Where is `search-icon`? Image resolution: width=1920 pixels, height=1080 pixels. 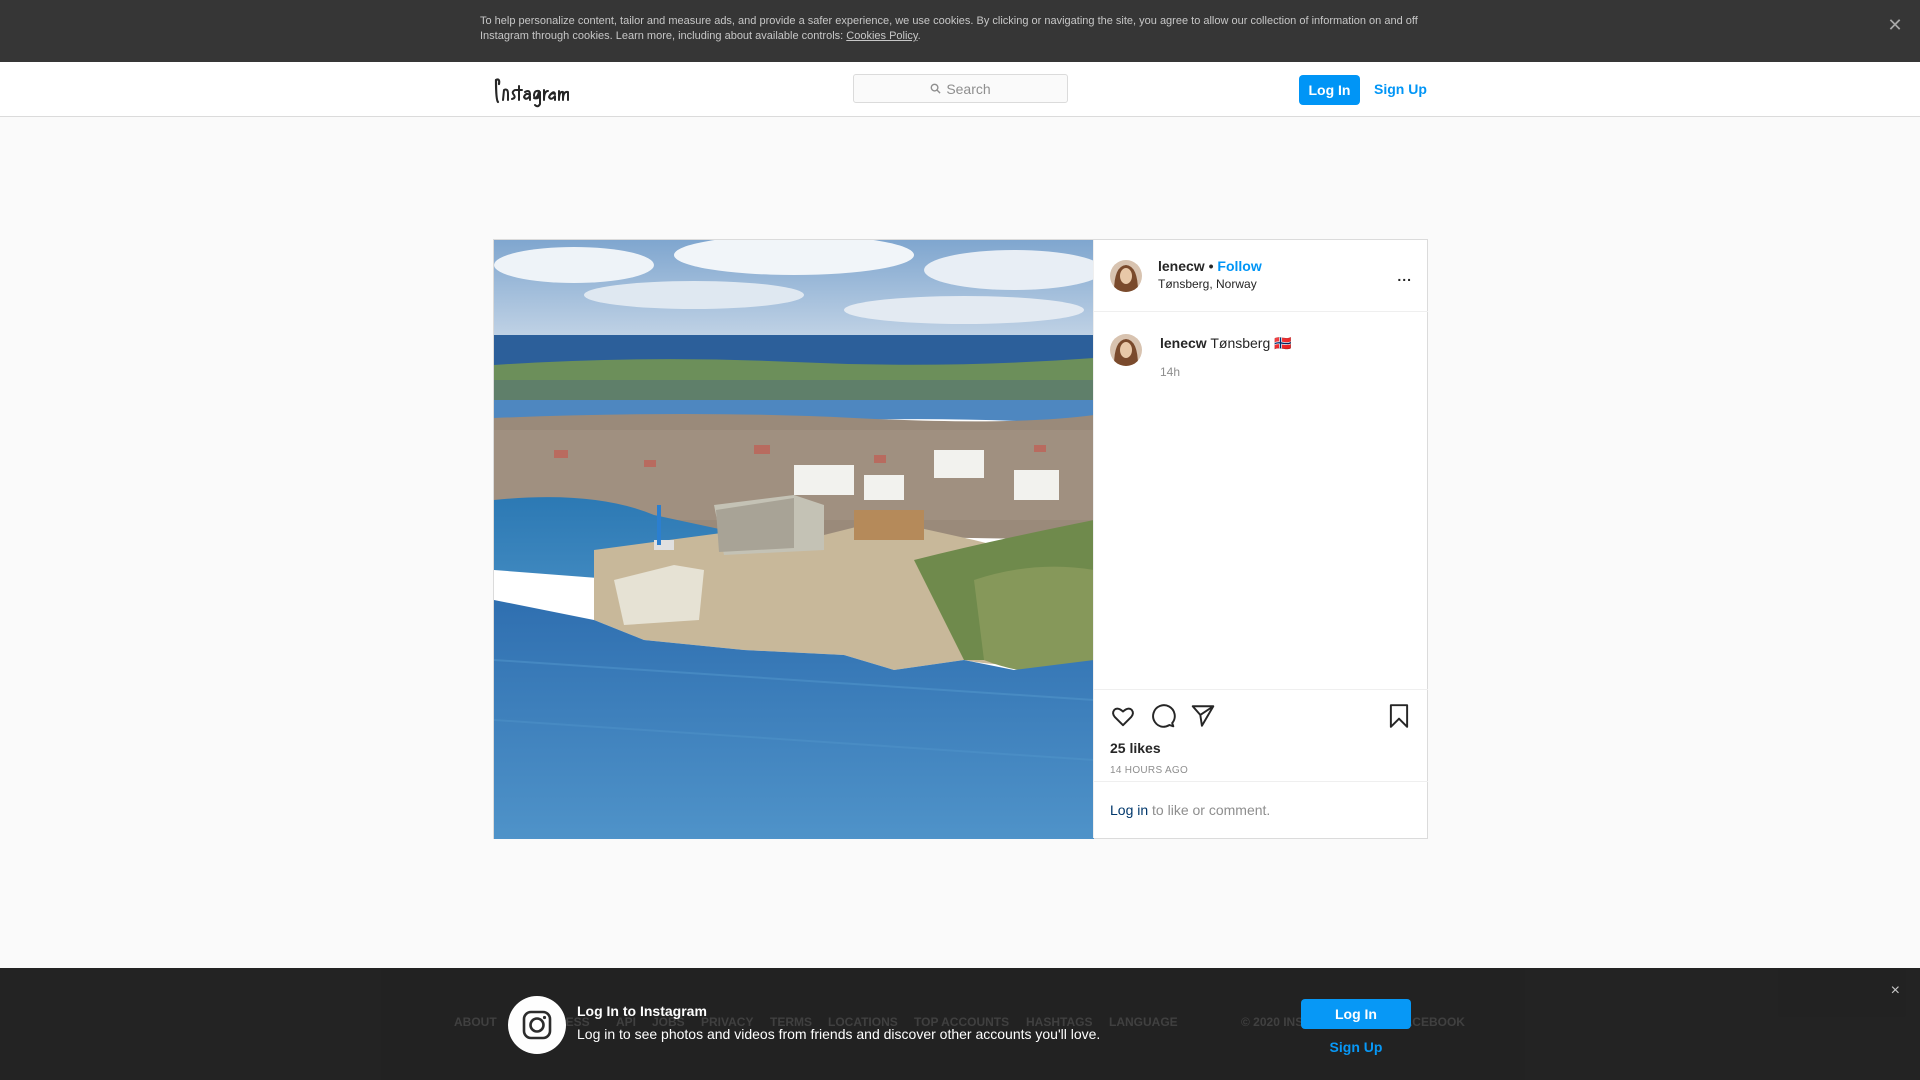
search-icon is located at coordinates (935, 88).